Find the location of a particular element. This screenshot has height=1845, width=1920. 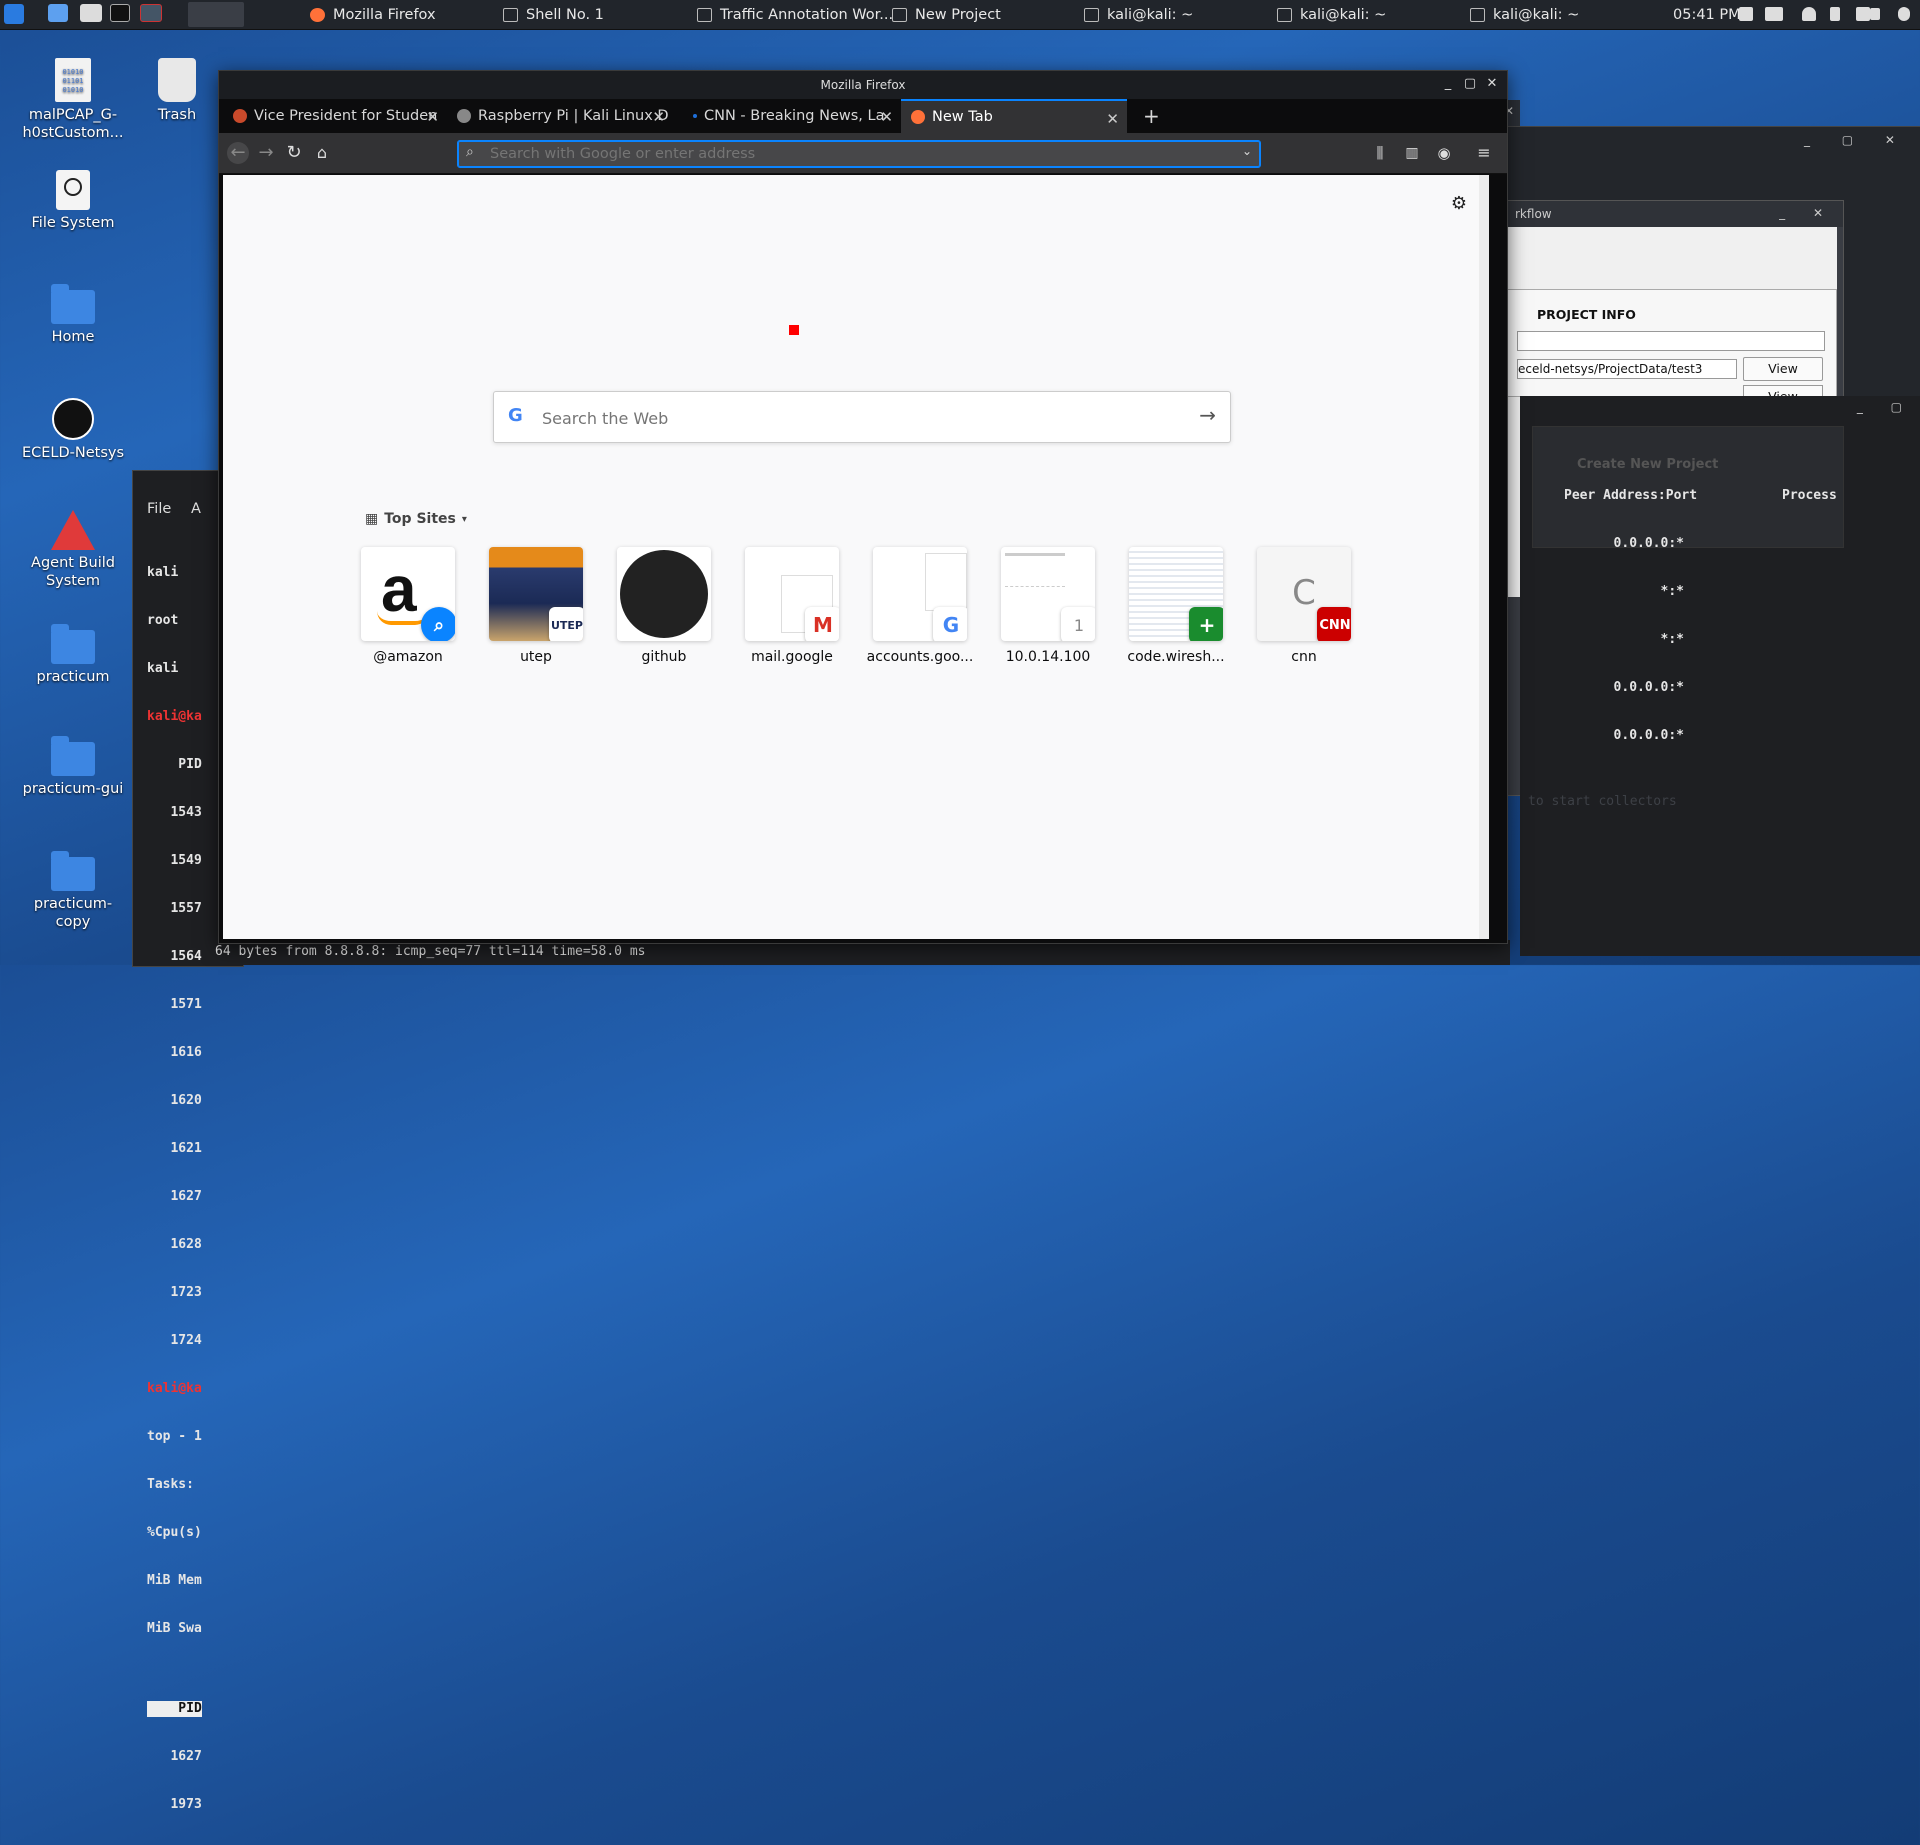

site-tile: a ⌕ is located at coordinates (408, 594).